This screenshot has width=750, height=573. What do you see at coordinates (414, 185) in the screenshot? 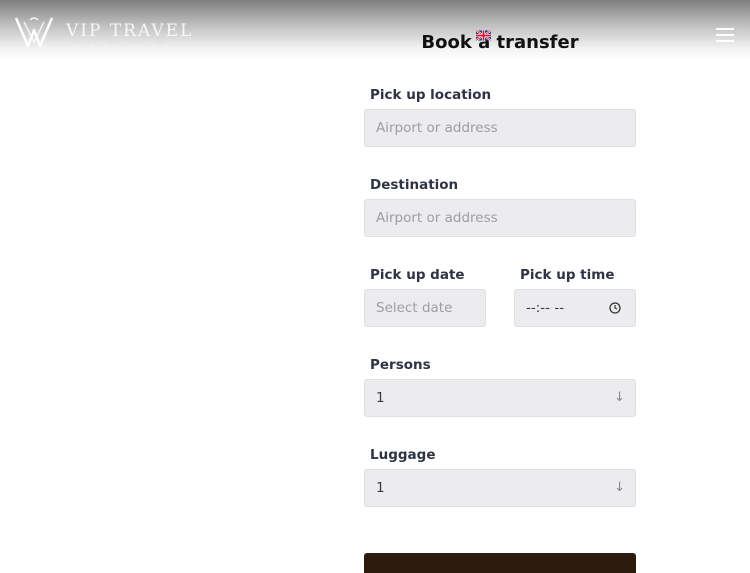
I see `destination-label: Destination` at bounding box center [414, 185].